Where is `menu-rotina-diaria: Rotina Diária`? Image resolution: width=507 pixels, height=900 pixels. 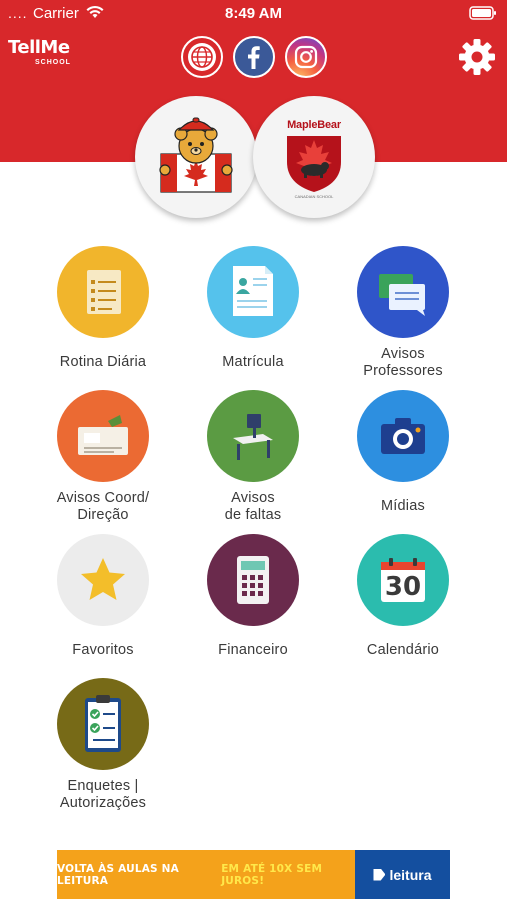 menu-rotina-diaria: Rotina Diária is located at coordinates (103, 308).